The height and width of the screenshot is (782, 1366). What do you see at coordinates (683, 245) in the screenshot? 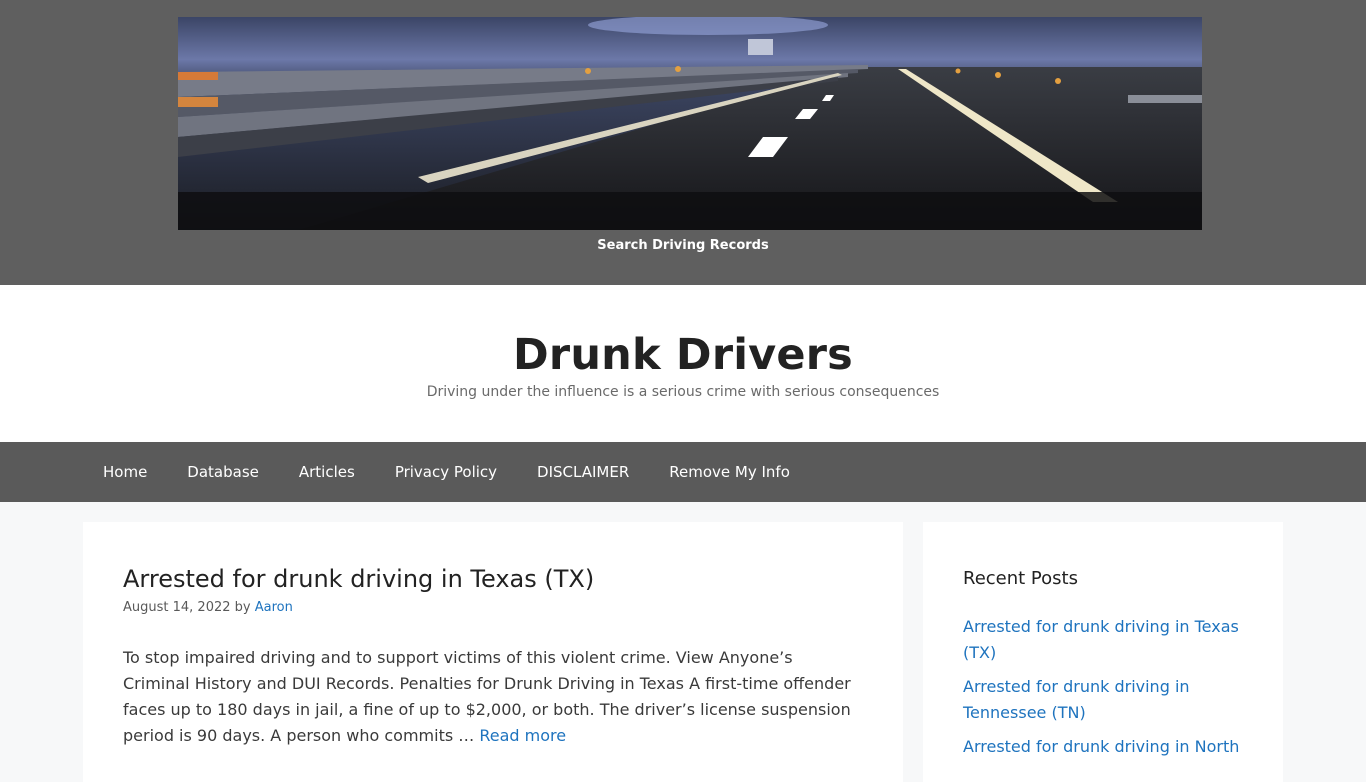
I see `search-driving-records-link: Search Driving Records` at bounding box center [683, 245].